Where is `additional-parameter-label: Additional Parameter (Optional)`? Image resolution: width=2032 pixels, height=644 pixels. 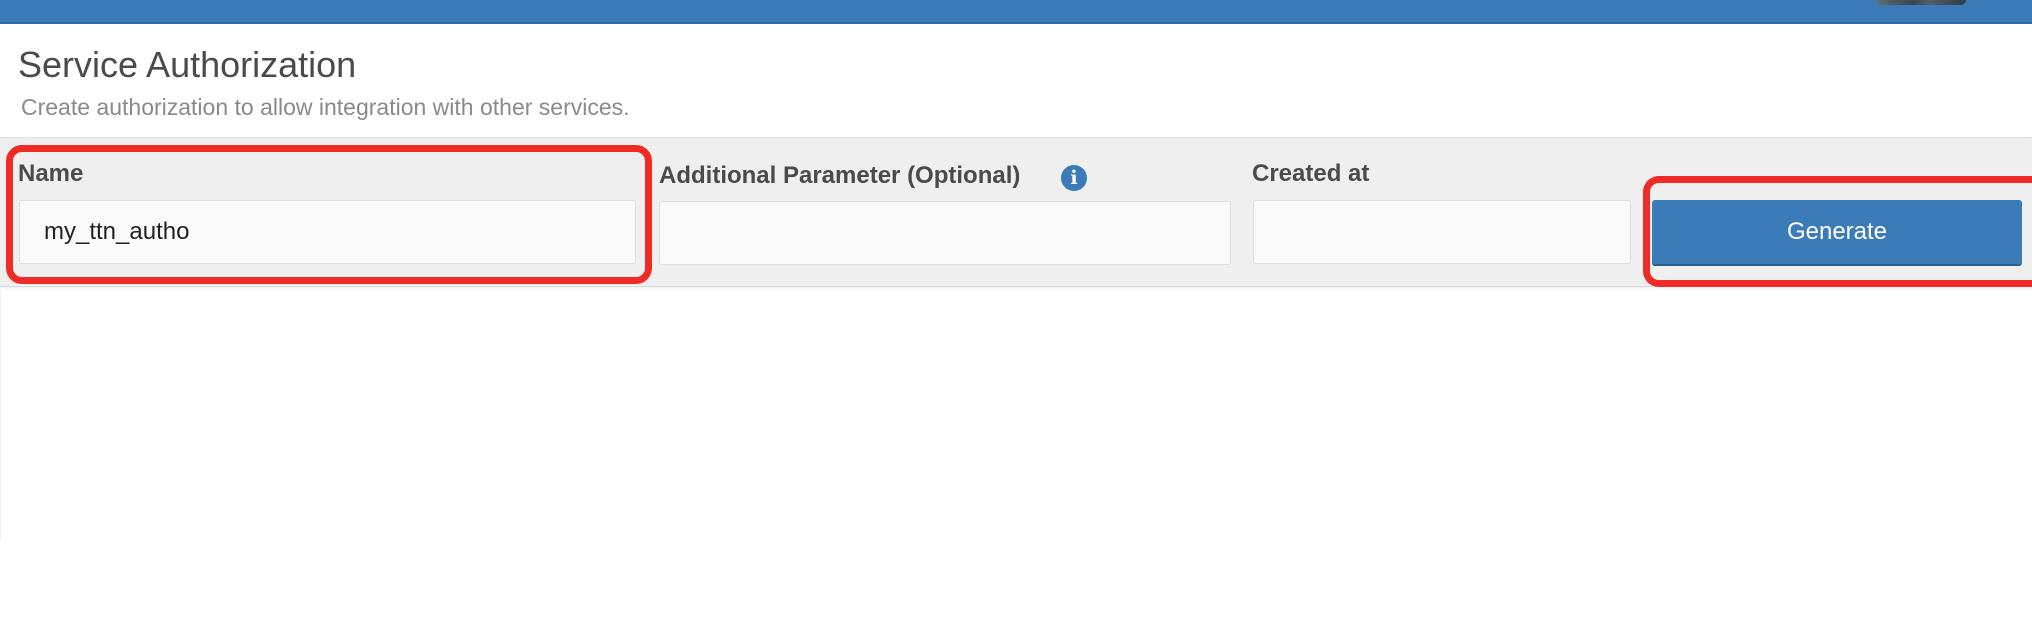
additional-parameter-label: Additional Parameter (Optional) is located at coordinates (840, 175).